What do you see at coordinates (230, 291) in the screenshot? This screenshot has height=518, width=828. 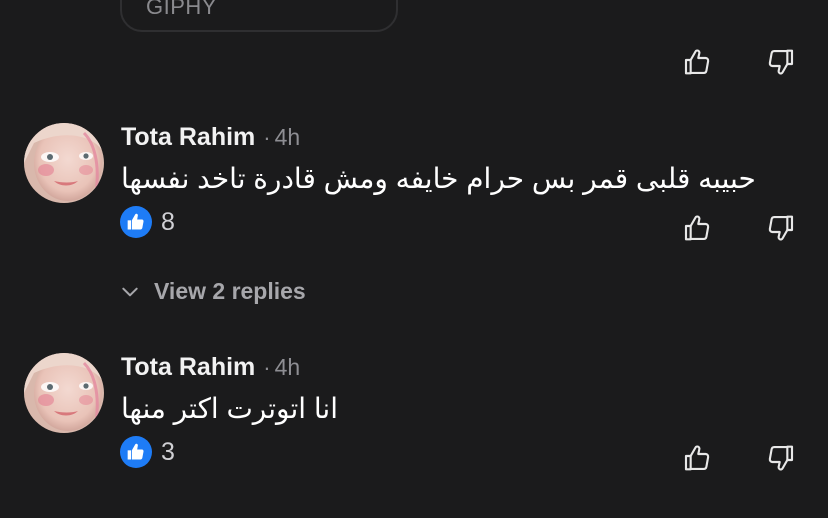 I see `view-replies-label: View 2 replies` at bounding box center [230, 291].